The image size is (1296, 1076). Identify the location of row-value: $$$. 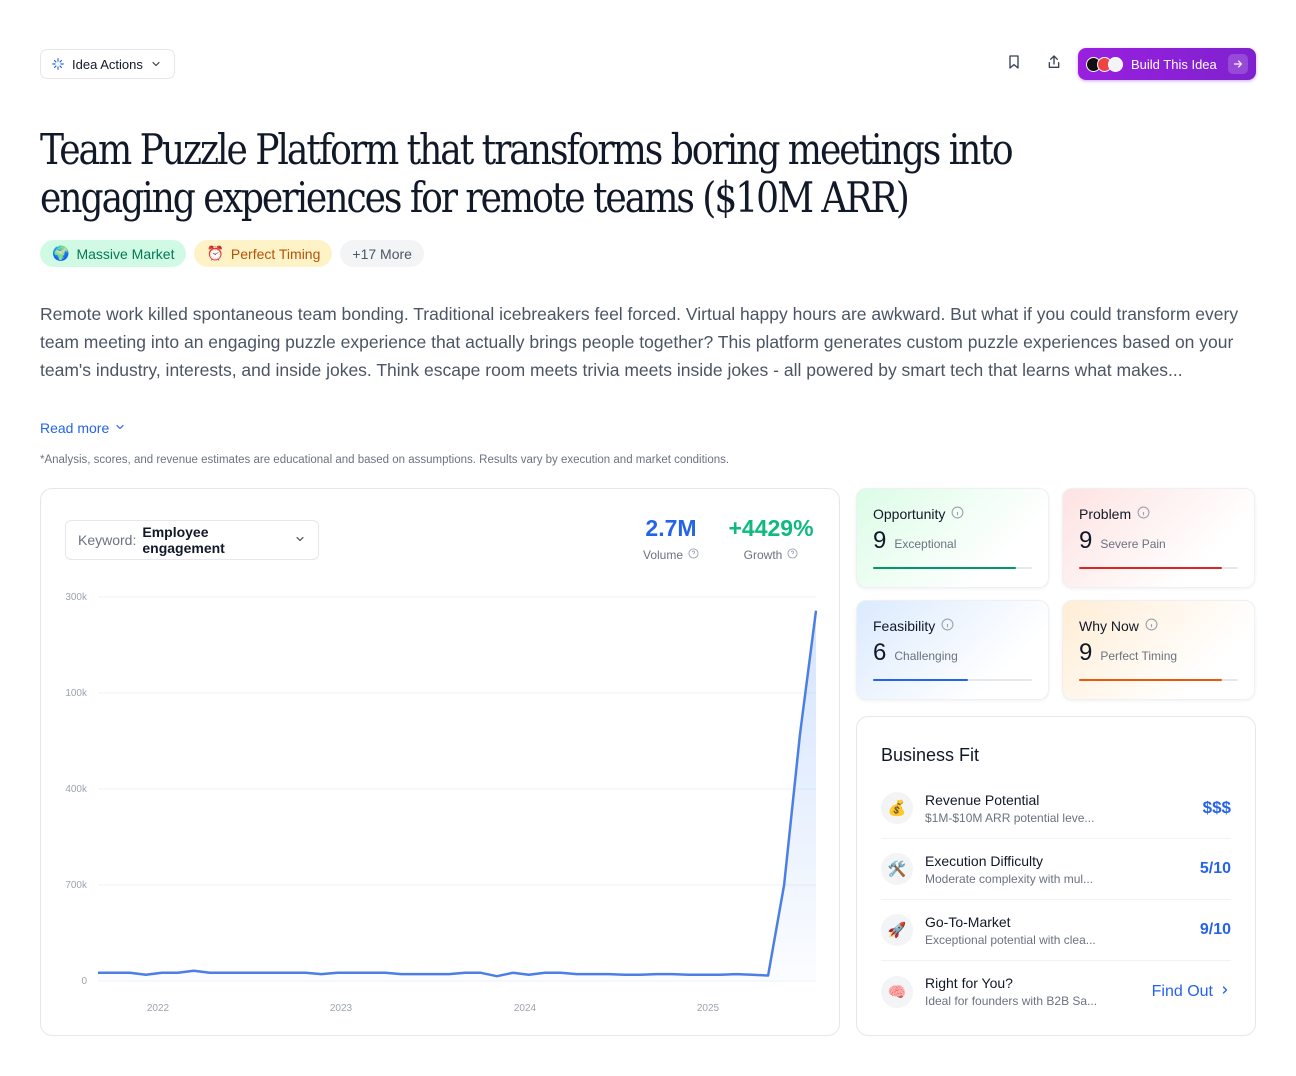
(1216, 807).